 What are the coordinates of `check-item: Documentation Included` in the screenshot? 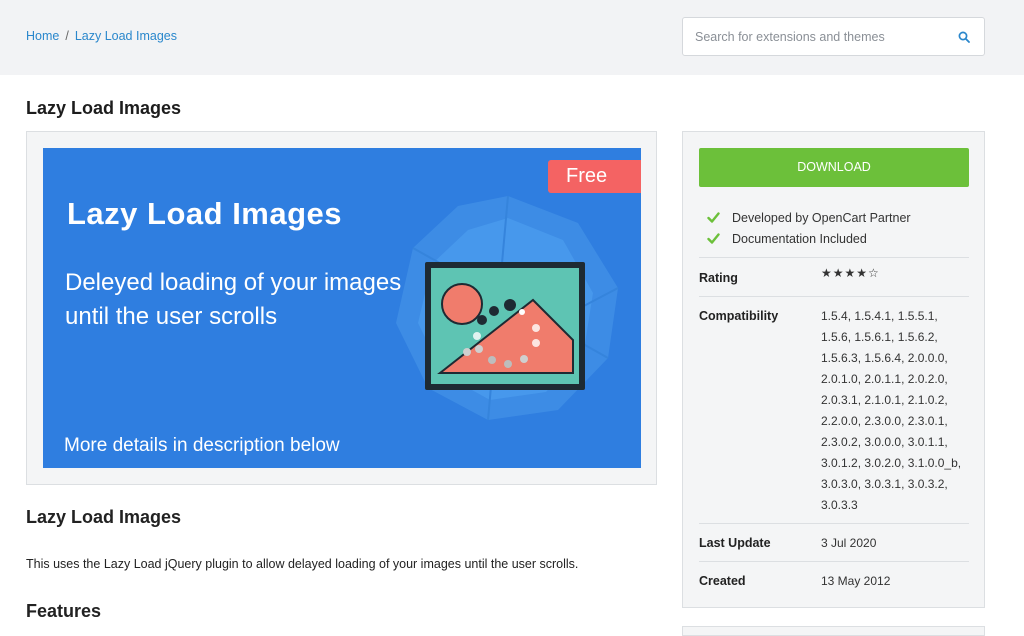 It's located at (809, 238).